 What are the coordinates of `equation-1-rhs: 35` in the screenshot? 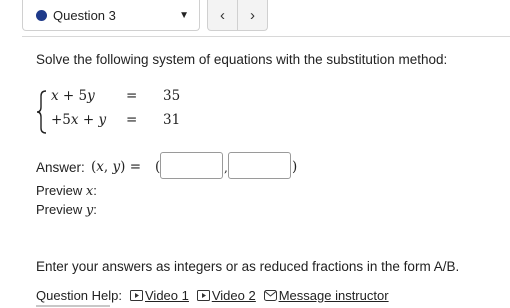 It's located at (172, 96).